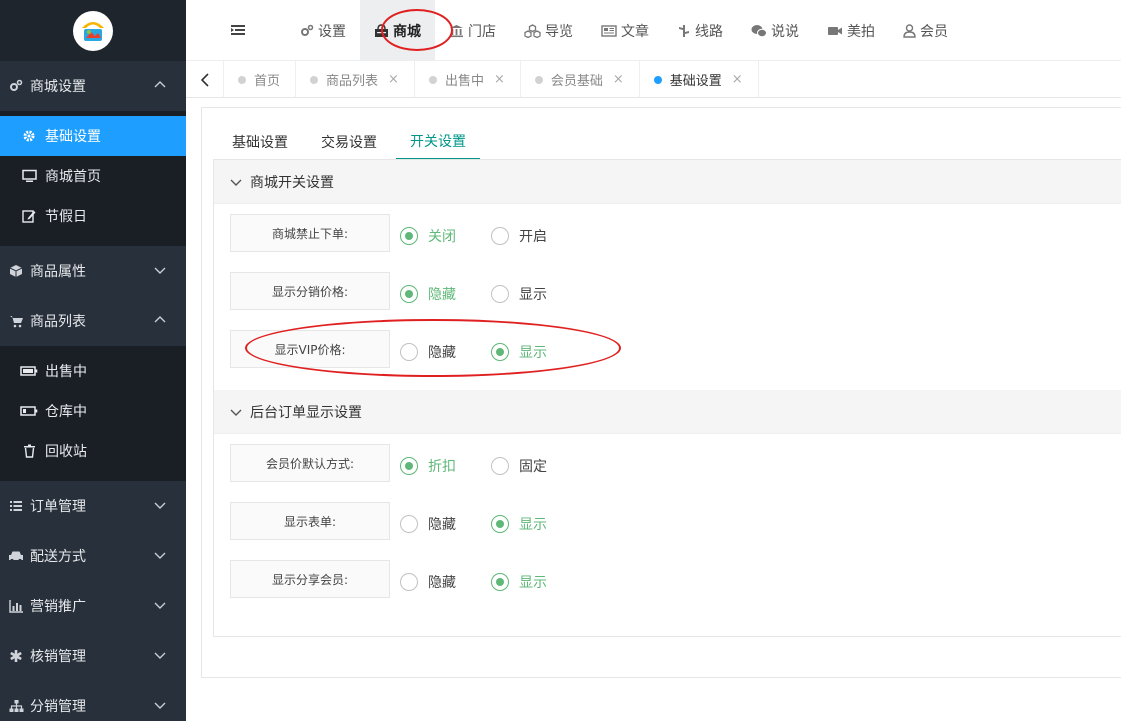 This screenshot has width=1121, height=721. What do you see at coordinates (58, 272) in the screenshot?
I see `sidebar-group-label: 商品属性` at bounding box center [58, 272].